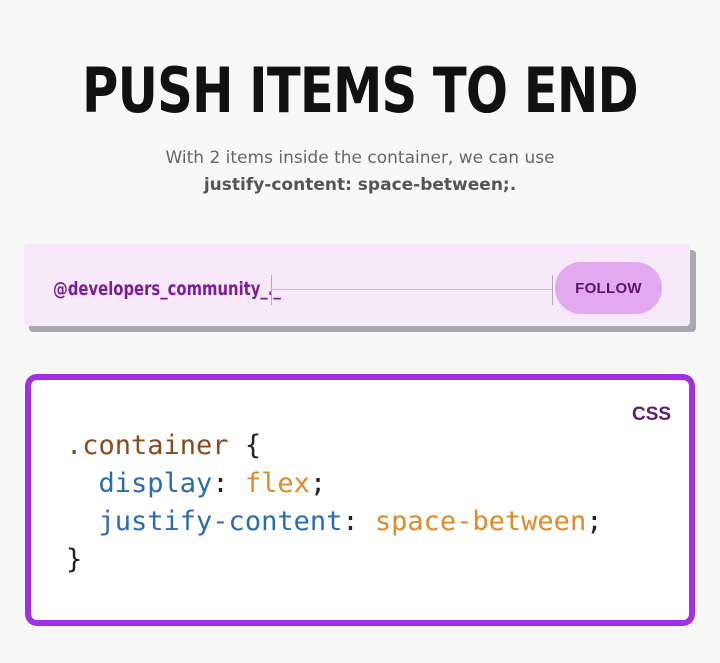 The width and height of the screenshot is (720, 663). What do you see at coordinates (360, 185) in the screenshot?
I see `subtitle-code: justify-content: space-between;.` at bounding box center [360, 185].